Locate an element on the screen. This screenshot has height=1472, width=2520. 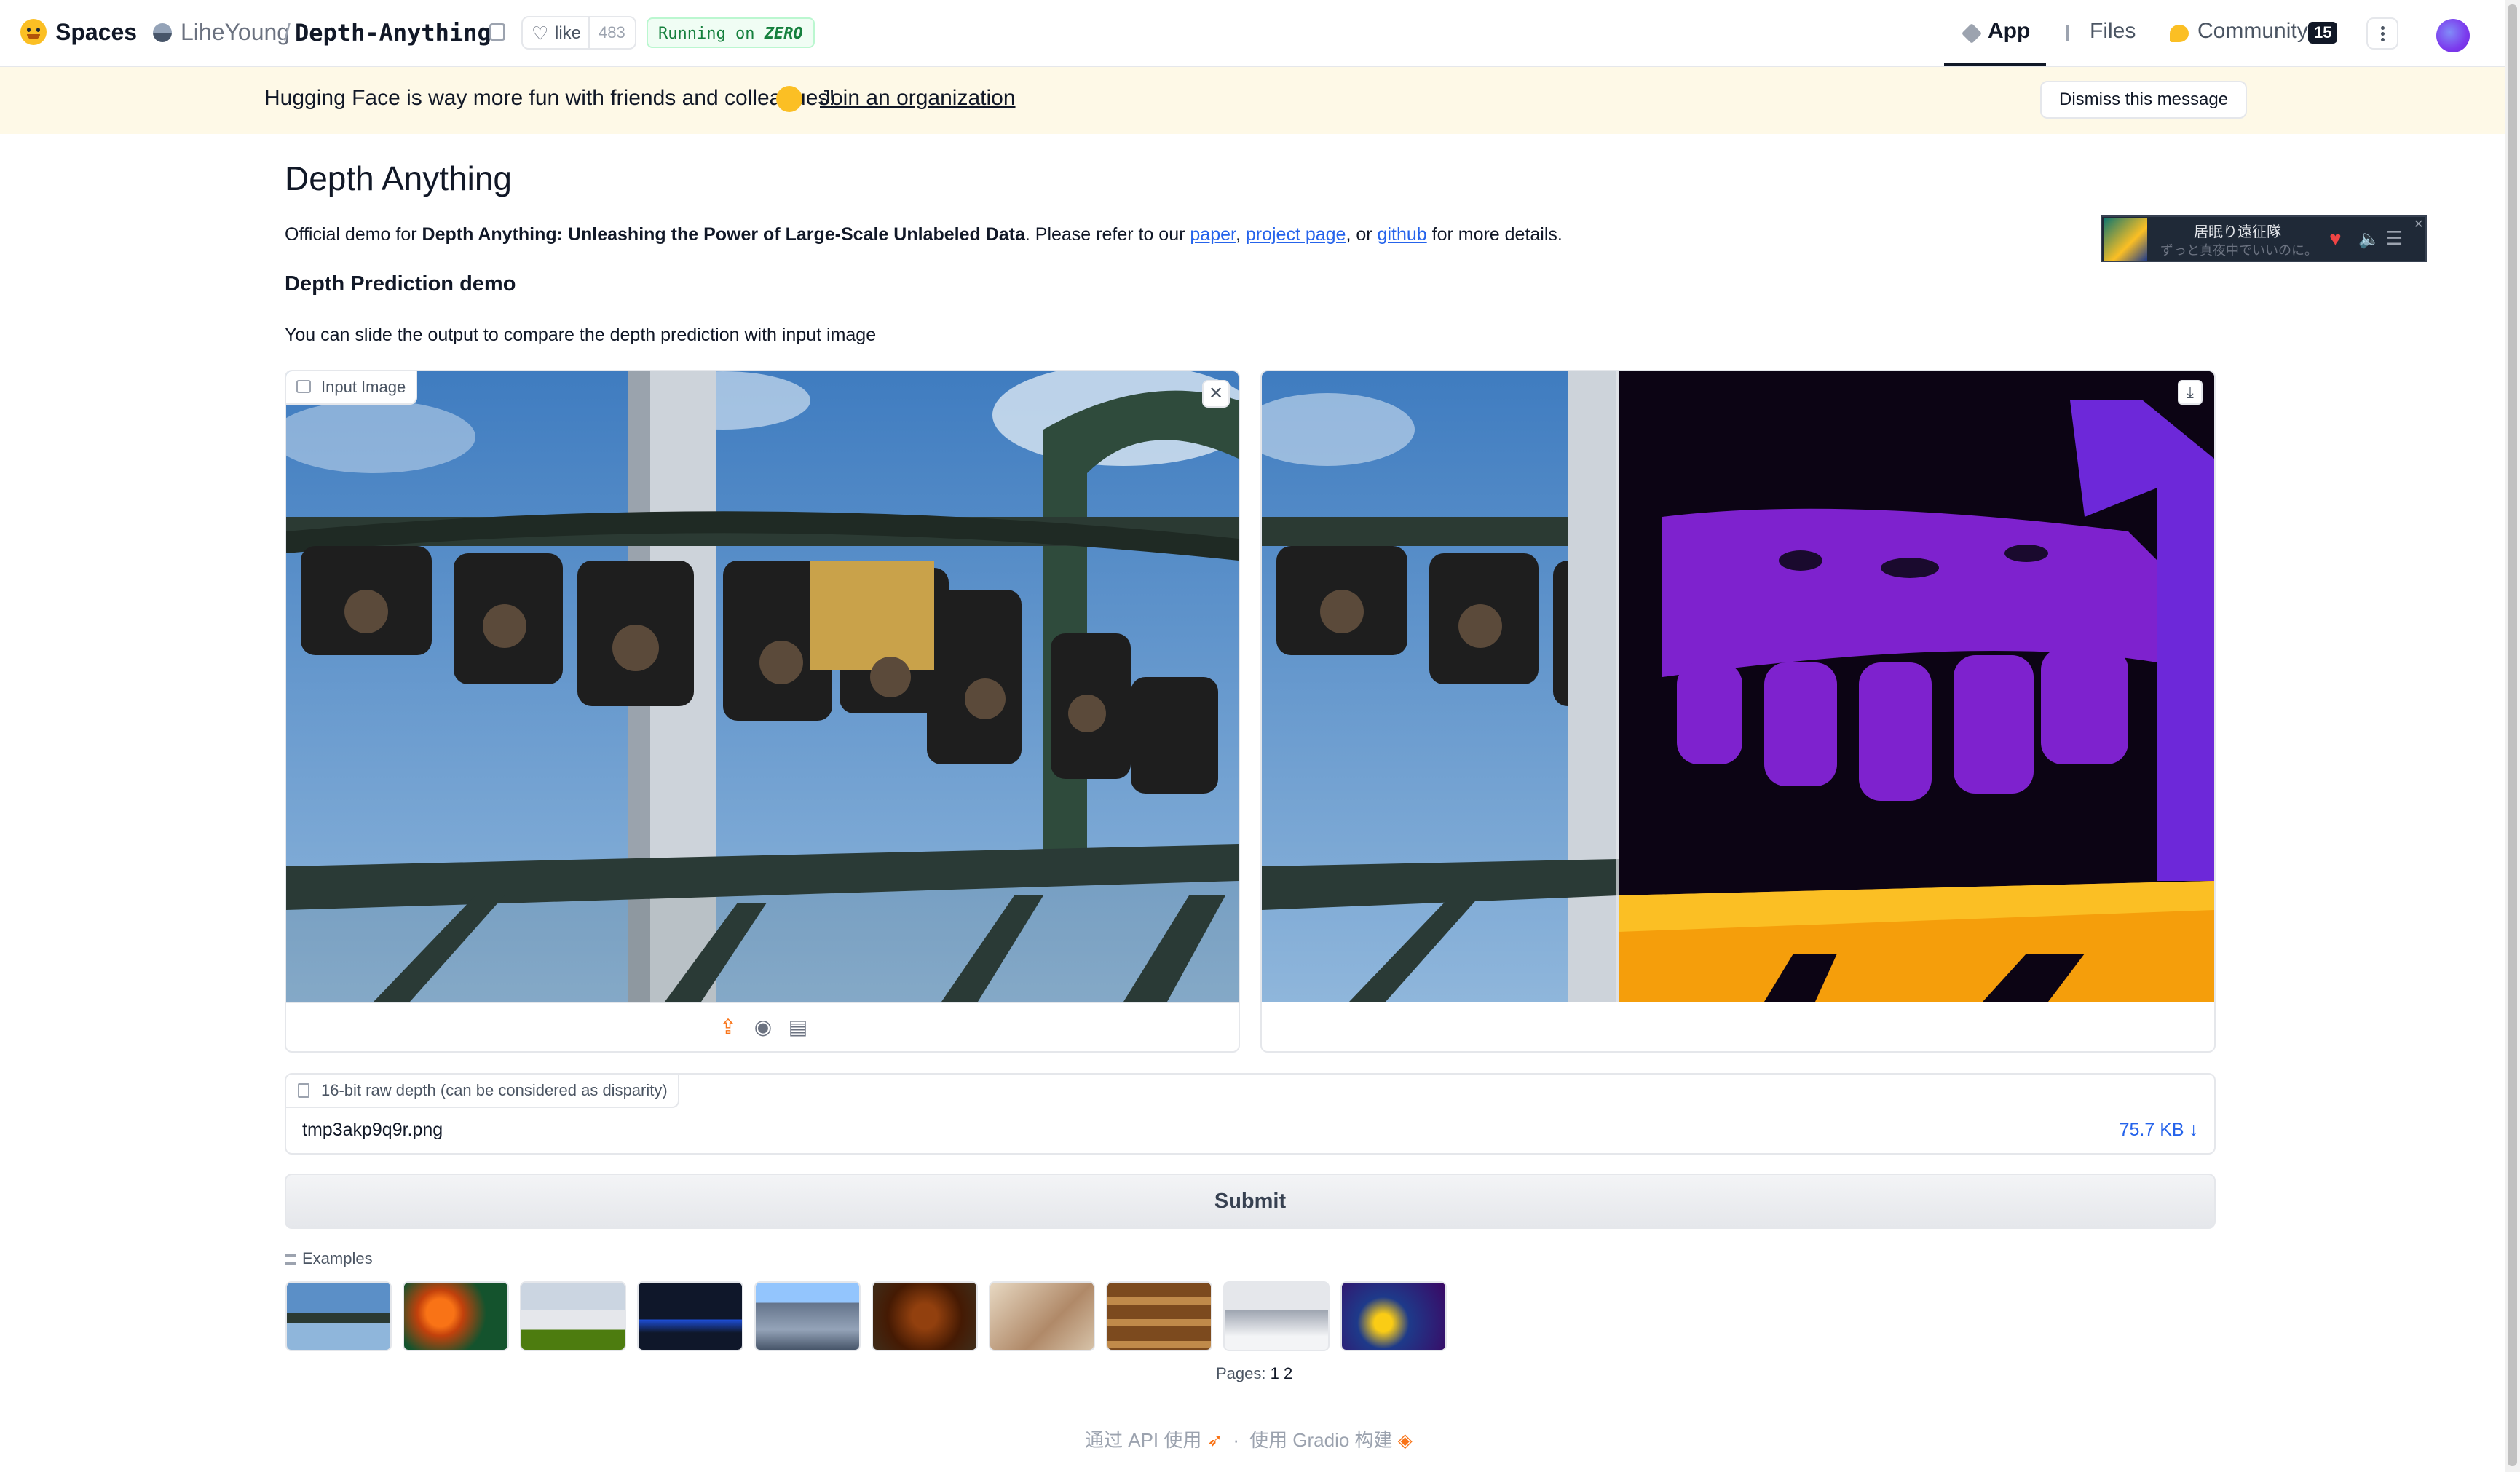
like-label: like is located at coordinates (568, 33).